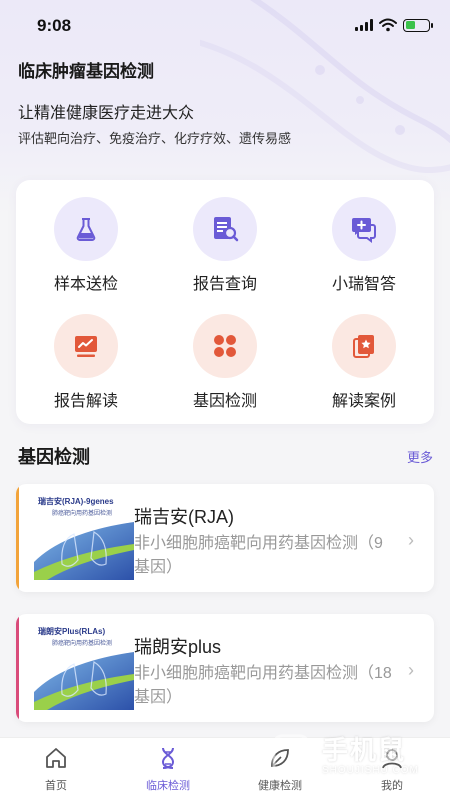 This screenshot has width=450, height=800. I want to click on menu-item-cases: 解读案例, so click(364, 362).